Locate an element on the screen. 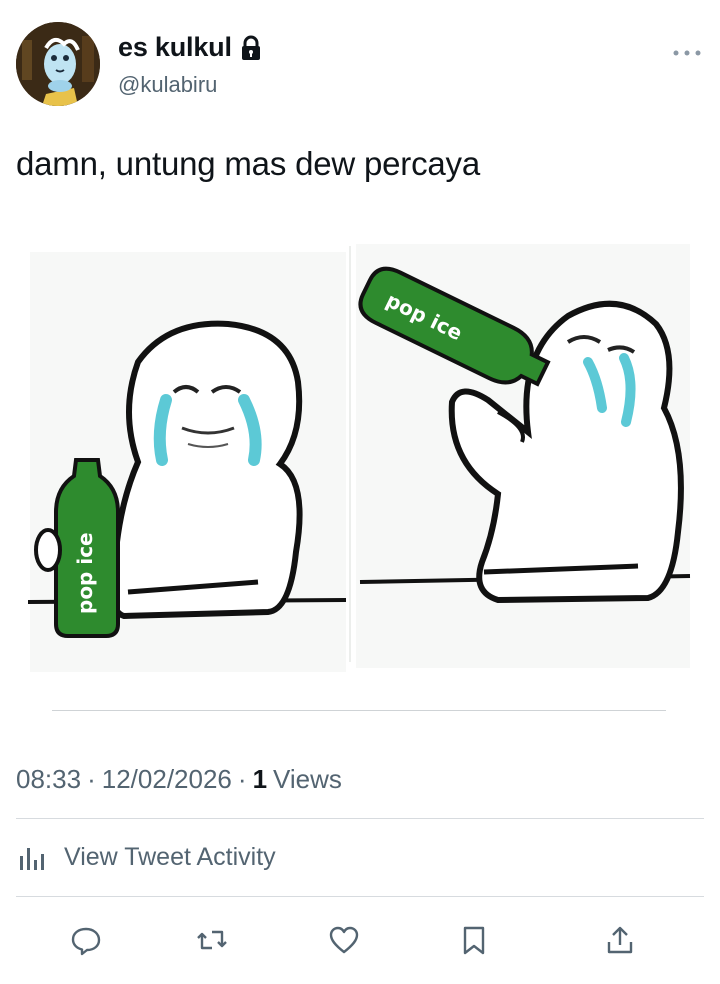  retweet-icon is located at coordinates (212, 940).